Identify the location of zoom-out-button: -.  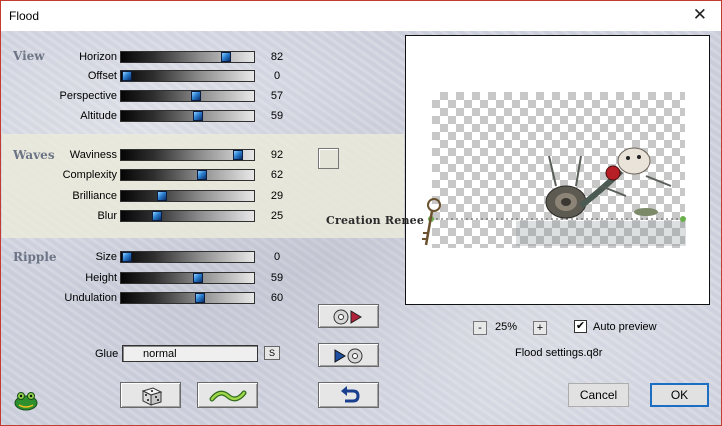
(480, 328).